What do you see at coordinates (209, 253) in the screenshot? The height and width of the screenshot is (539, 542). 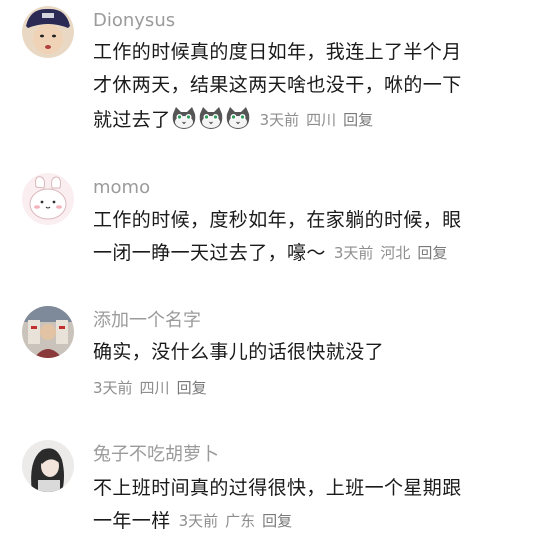 I see `comment-text-line: 一闭一睁一天过去了，嚎～` at bounding box center [209, 253].